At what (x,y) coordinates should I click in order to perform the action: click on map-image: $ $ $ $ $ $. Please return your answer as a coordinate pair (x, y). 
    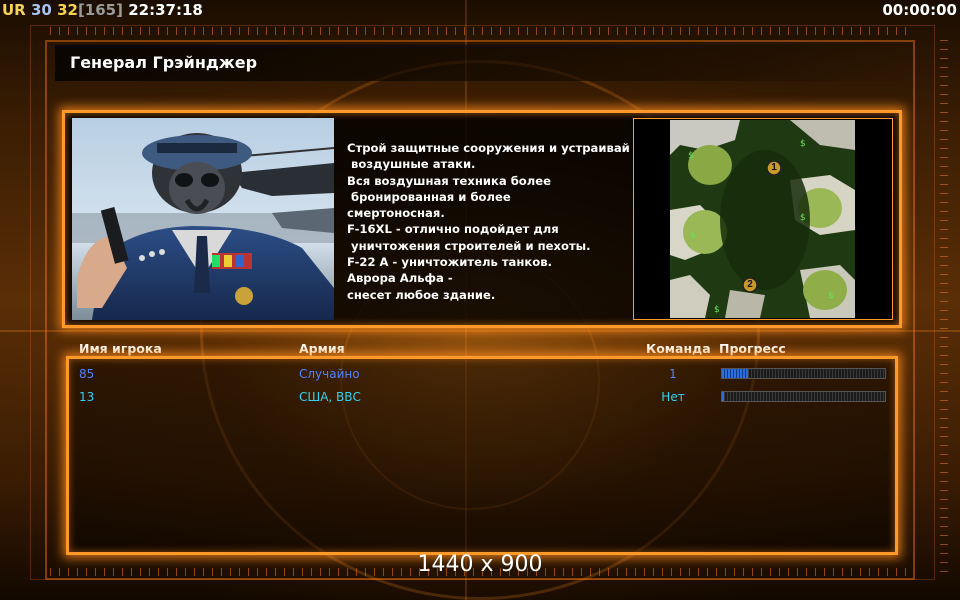
    Looking at the image, I should click on (762, 219).